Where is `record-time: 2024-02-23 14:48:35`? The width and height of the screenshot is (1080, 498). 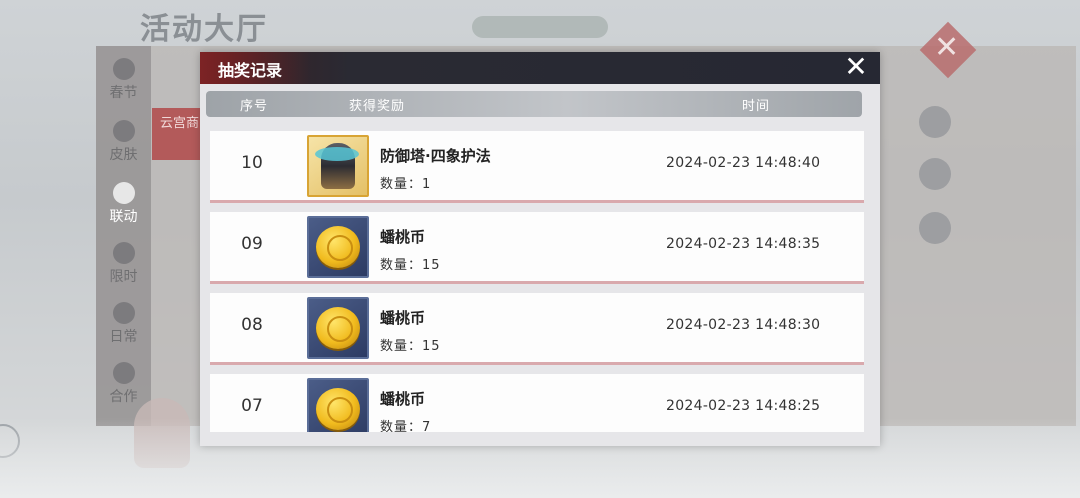 record-time: 2024-02-23 14:48:35 is located at coordinates (743, 244).